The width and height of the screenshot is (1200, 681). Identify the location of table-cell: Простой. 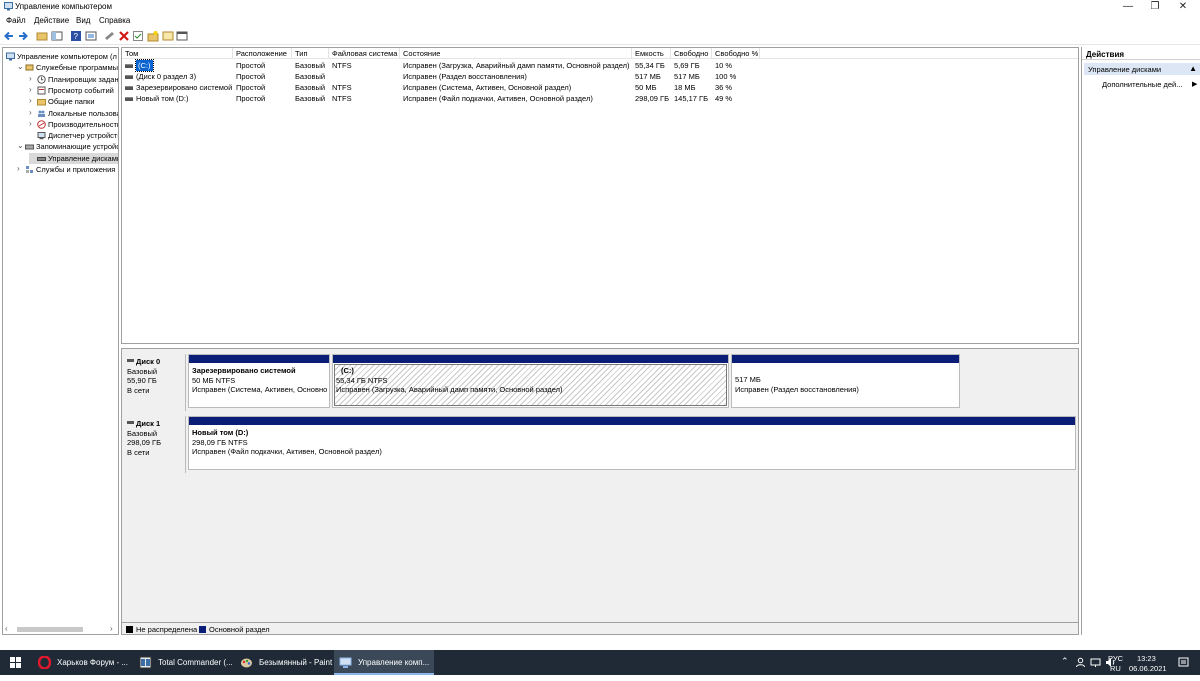
(251, 87).